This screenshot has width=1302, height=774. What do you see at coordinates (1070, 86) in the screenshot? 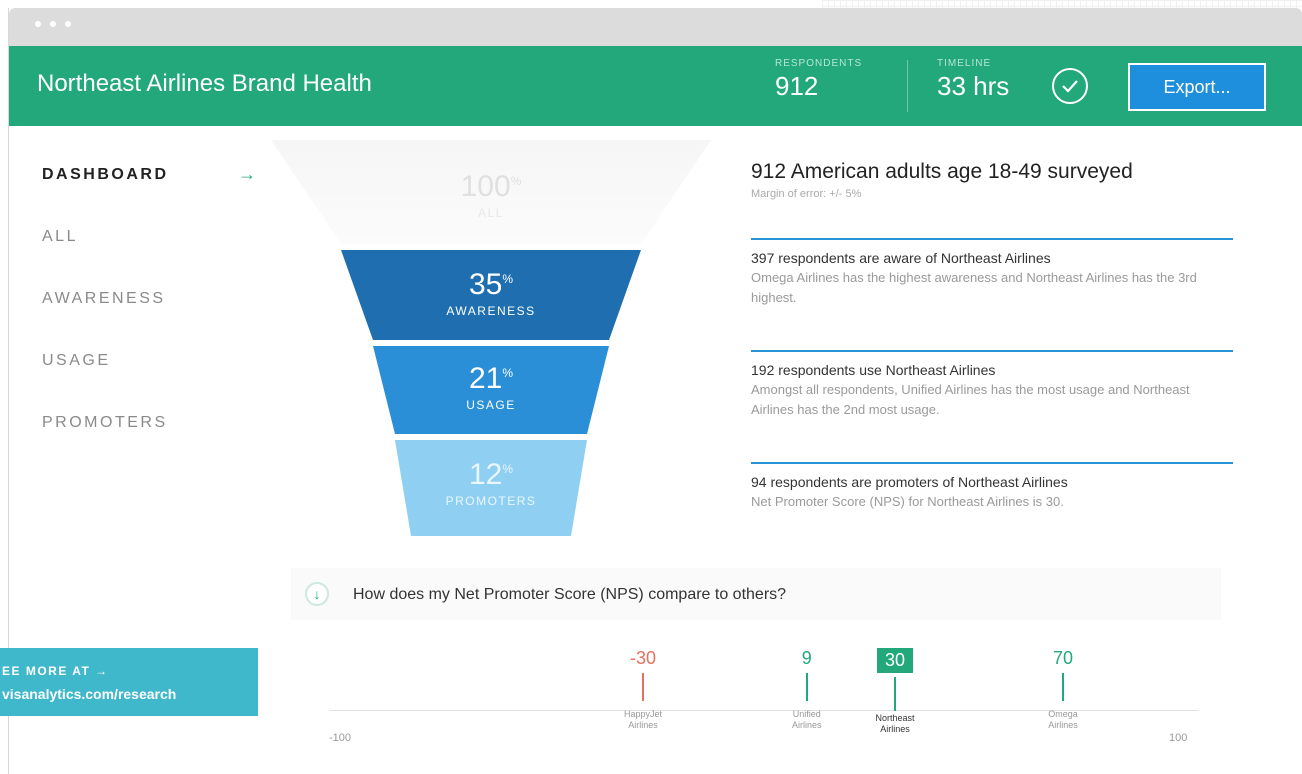
I see `checkmark-icon` at bounding box center [1070, 86].